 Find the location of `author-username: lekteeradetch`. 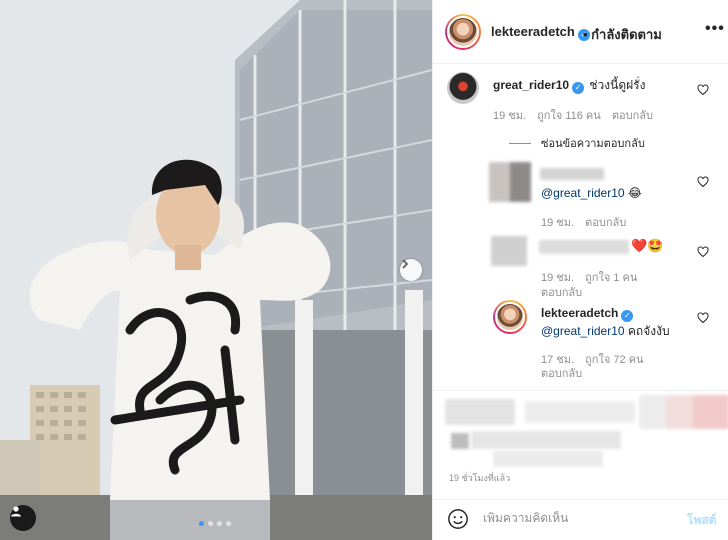

author-username: lekteeradetch is located at coordinates (533, 31).